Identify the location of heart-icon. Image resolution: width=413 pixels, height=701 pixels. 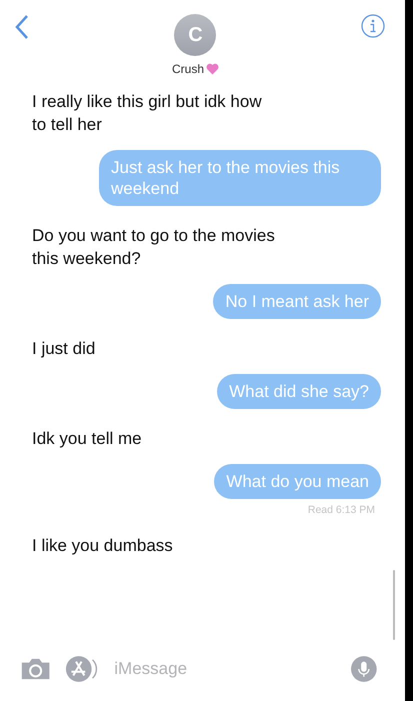
(212, 69).